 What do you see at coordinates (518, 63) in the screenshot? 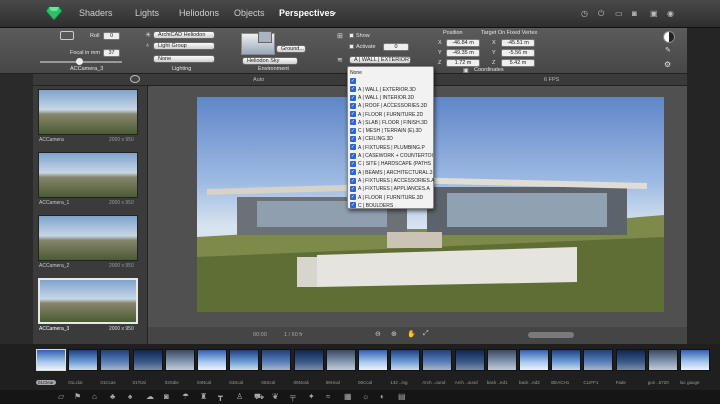
I see `z-target-field: 5.42 m` at bounding box center [518, 63].